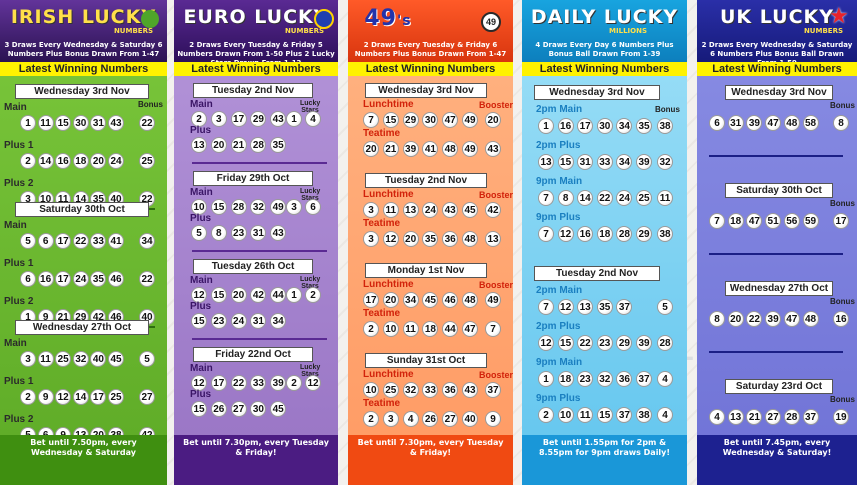 Image resolution: width=857 pixels, height=485 pixels. What do you see at coordinates (147, 359) in the screenshot?
I see `bonus-ball: 5` at bounding box center [147, 359].